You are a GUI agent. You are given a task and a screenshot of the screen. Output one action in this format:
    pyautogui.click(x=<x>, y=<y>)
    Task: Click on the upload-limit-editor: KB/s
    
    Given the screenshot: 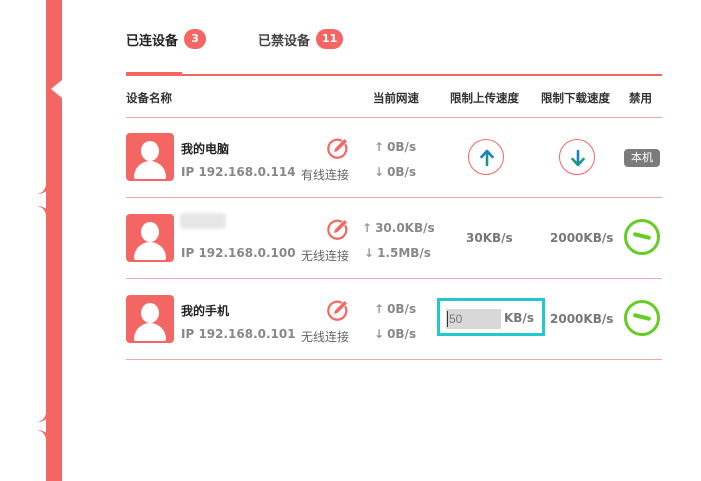 What is the action you would take?
    pyautogui.click(x=491, y=317)
    